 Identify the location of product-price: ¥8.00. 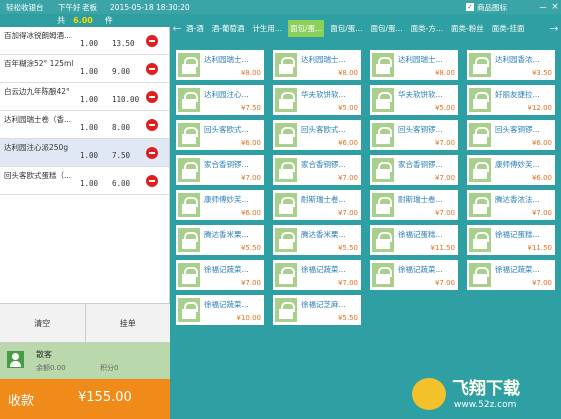
(250, 73).